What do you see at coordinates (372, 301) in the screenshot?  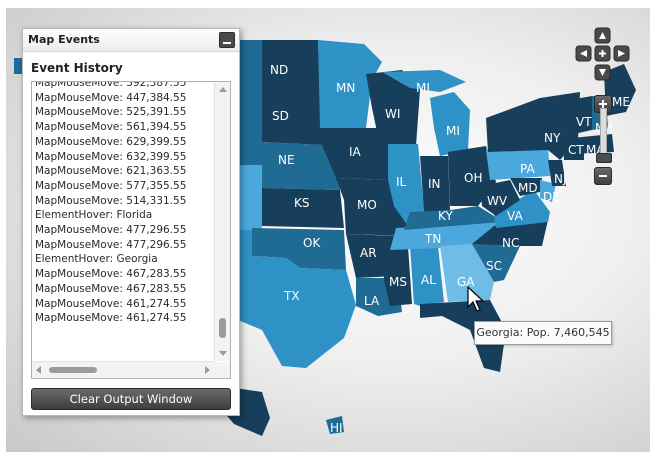 I see `label-la: LA` at bounding box center [372, 301].